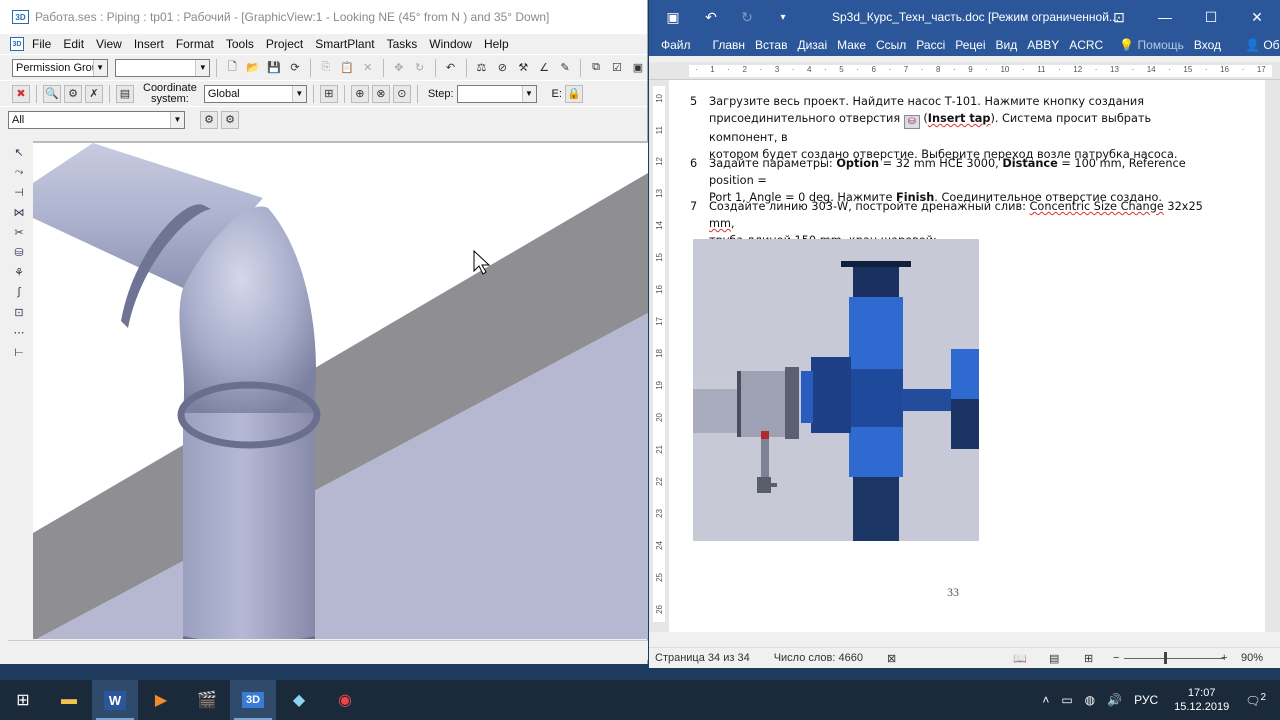 The width and height of the screenshot is (1280, 720). Describe the element at coordinates (380, 93) in the screenshot. I see `plane-y-icon: ⊗` at that location.